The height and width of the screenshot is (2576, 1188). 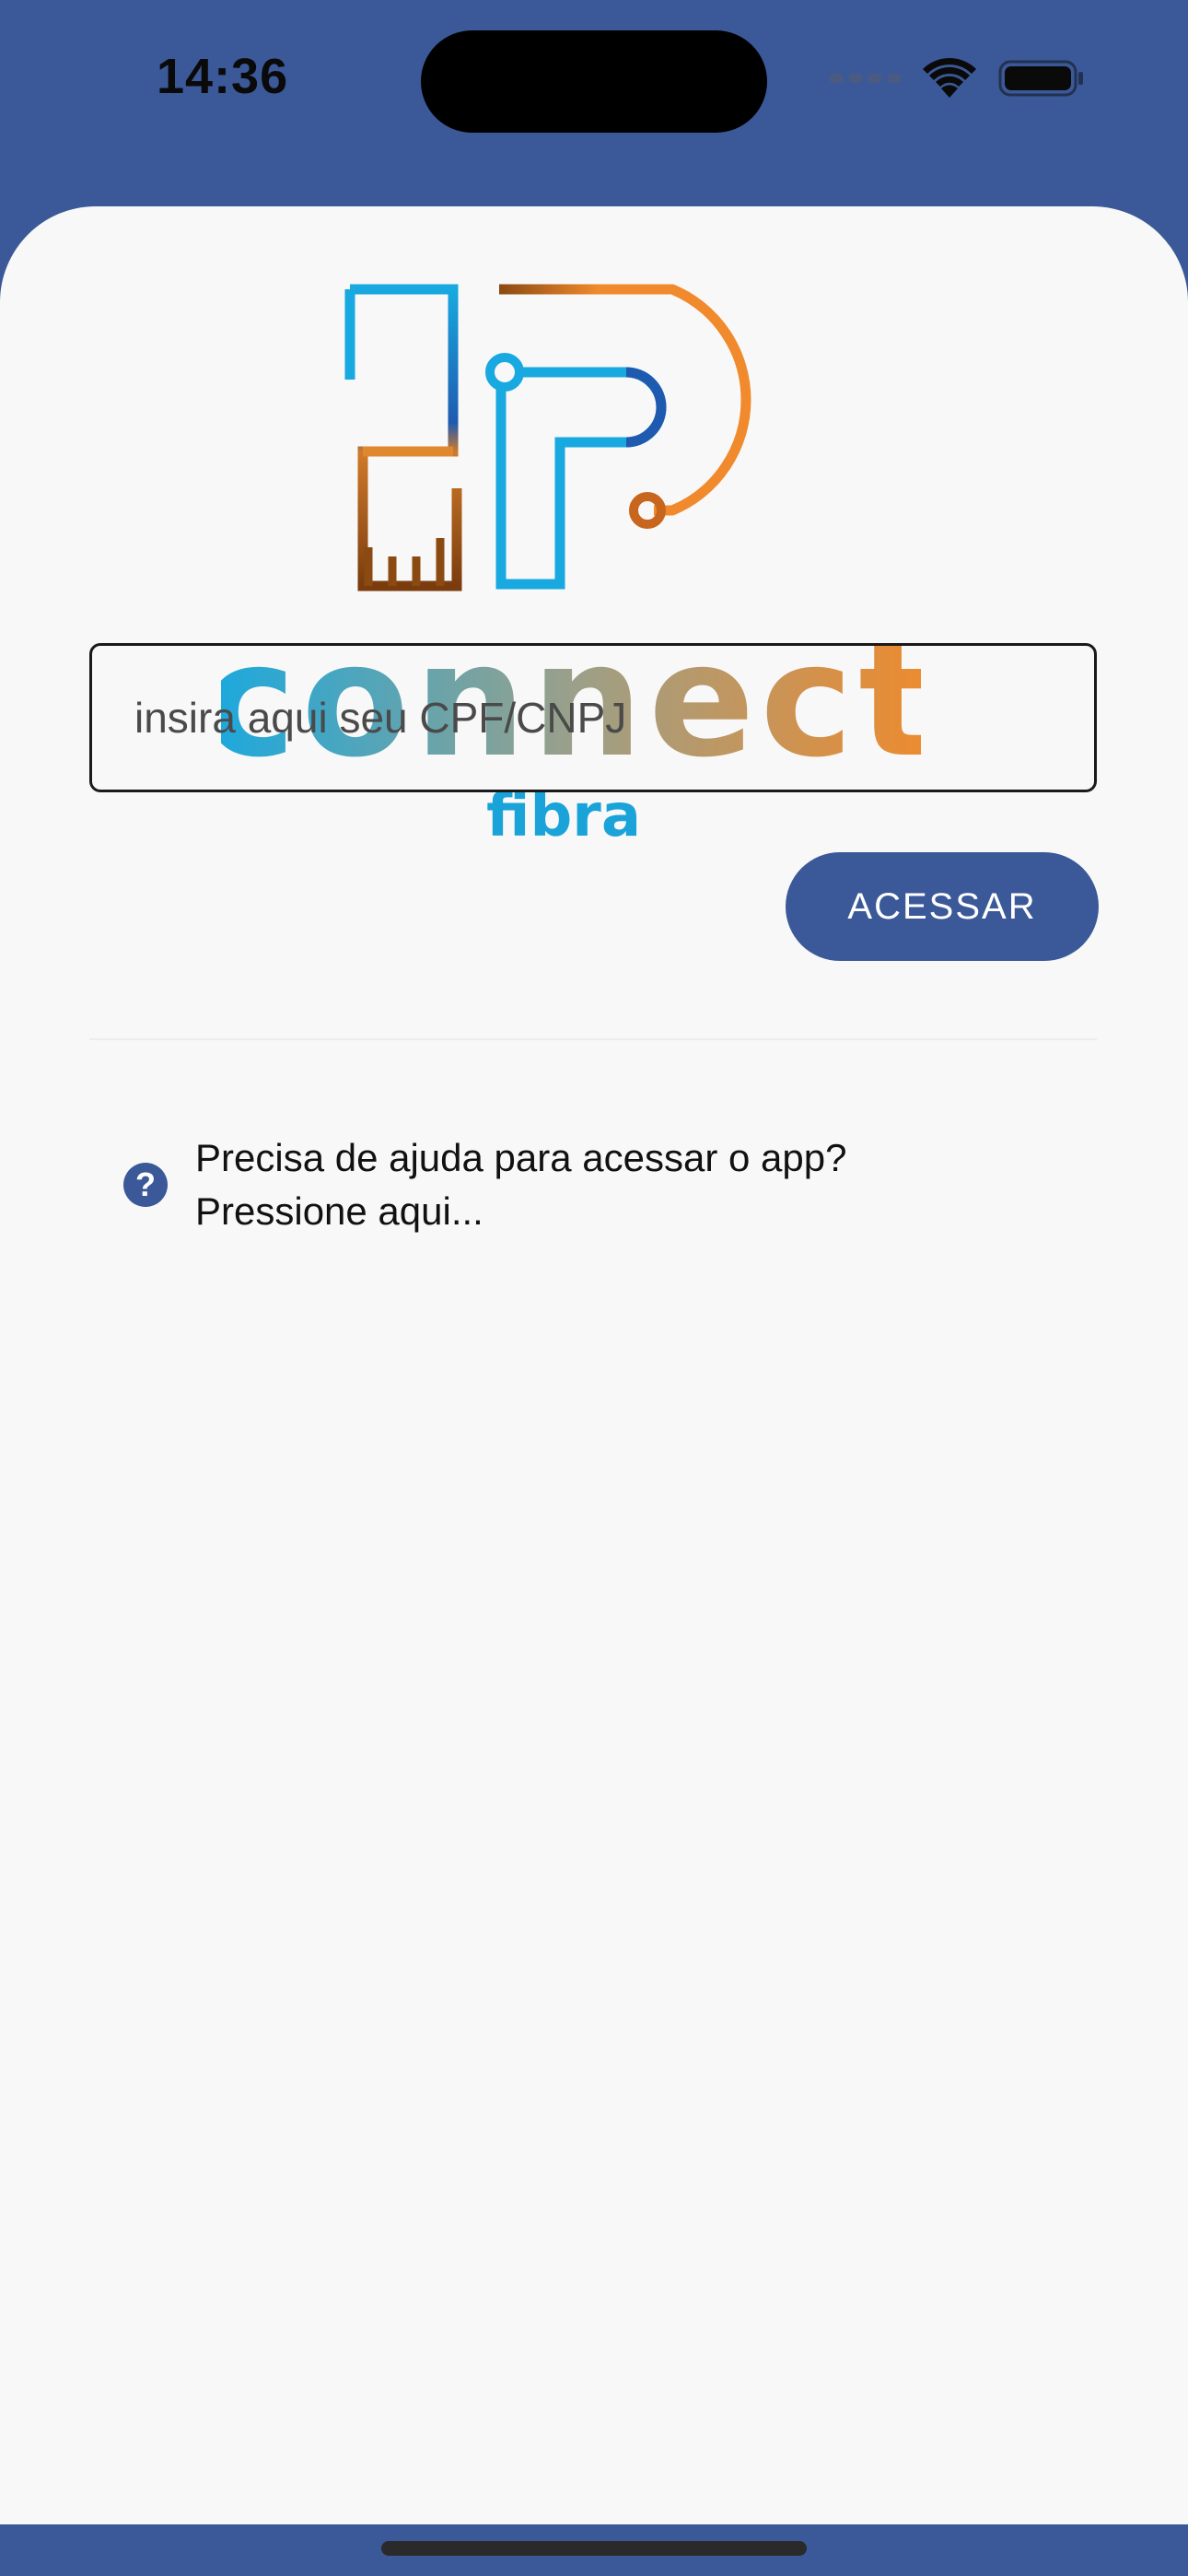 I want to click on cpf-cnpj-input, so click(x=593, y=717).